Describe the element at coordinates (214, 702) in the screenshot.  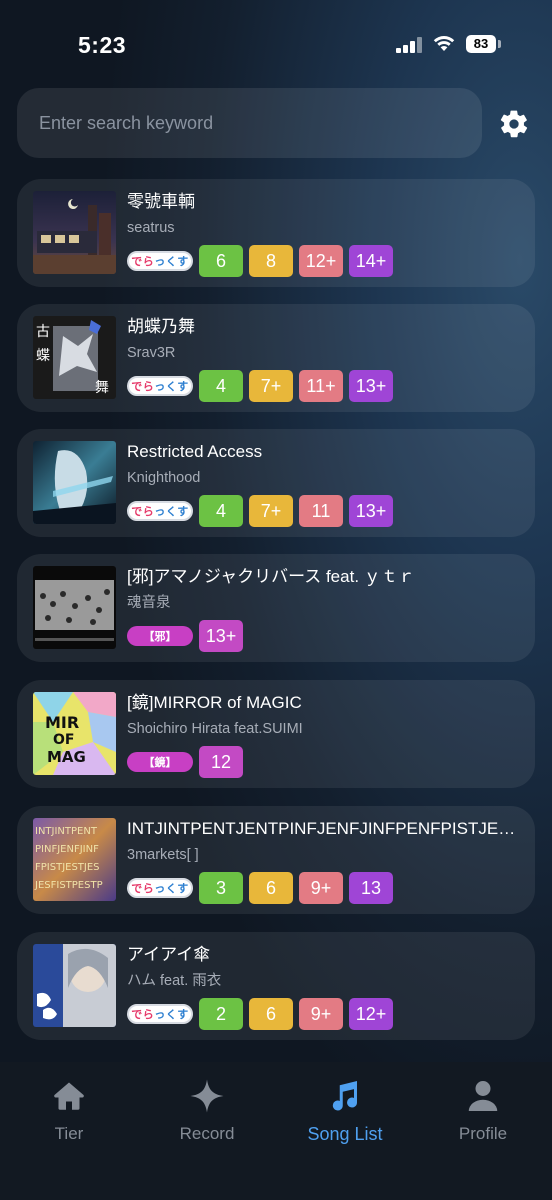
I see `song-title: [鏡]MIRROR of MAGIC` at that location.